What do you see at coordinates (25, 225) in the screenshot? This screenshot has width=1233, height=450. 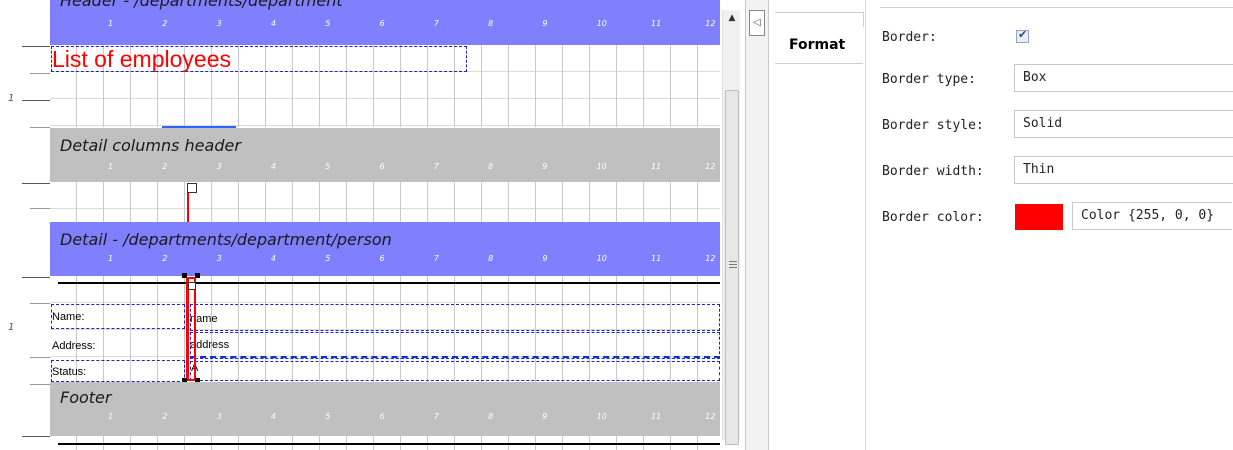 I see `vertical-ruler: 1 1` at bounding box center [25, 225].